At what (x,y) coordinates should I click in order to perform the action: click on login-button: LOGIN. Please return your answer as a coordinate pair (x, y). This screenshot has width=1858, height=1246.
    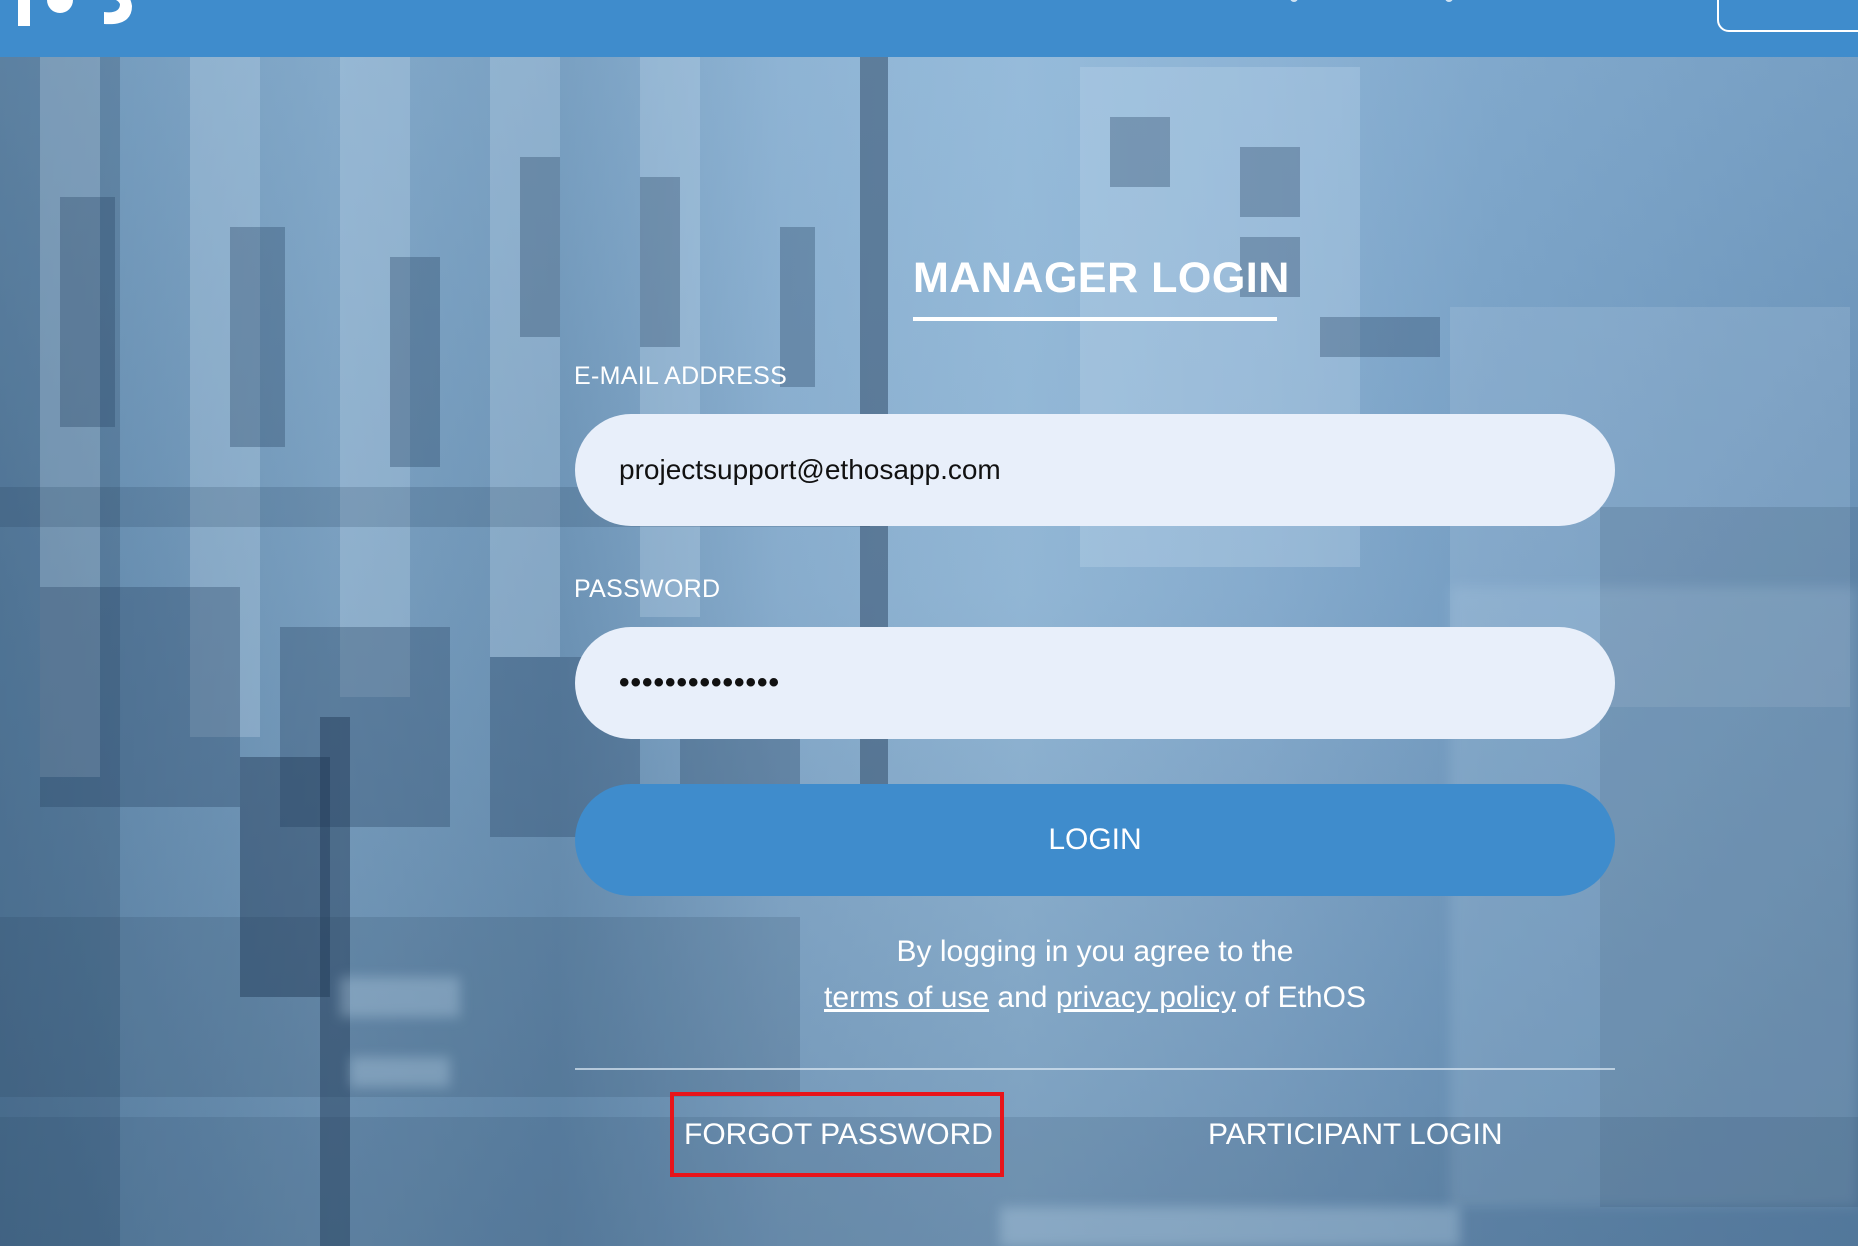
    Looking at the image, I should click on (1095, 840).